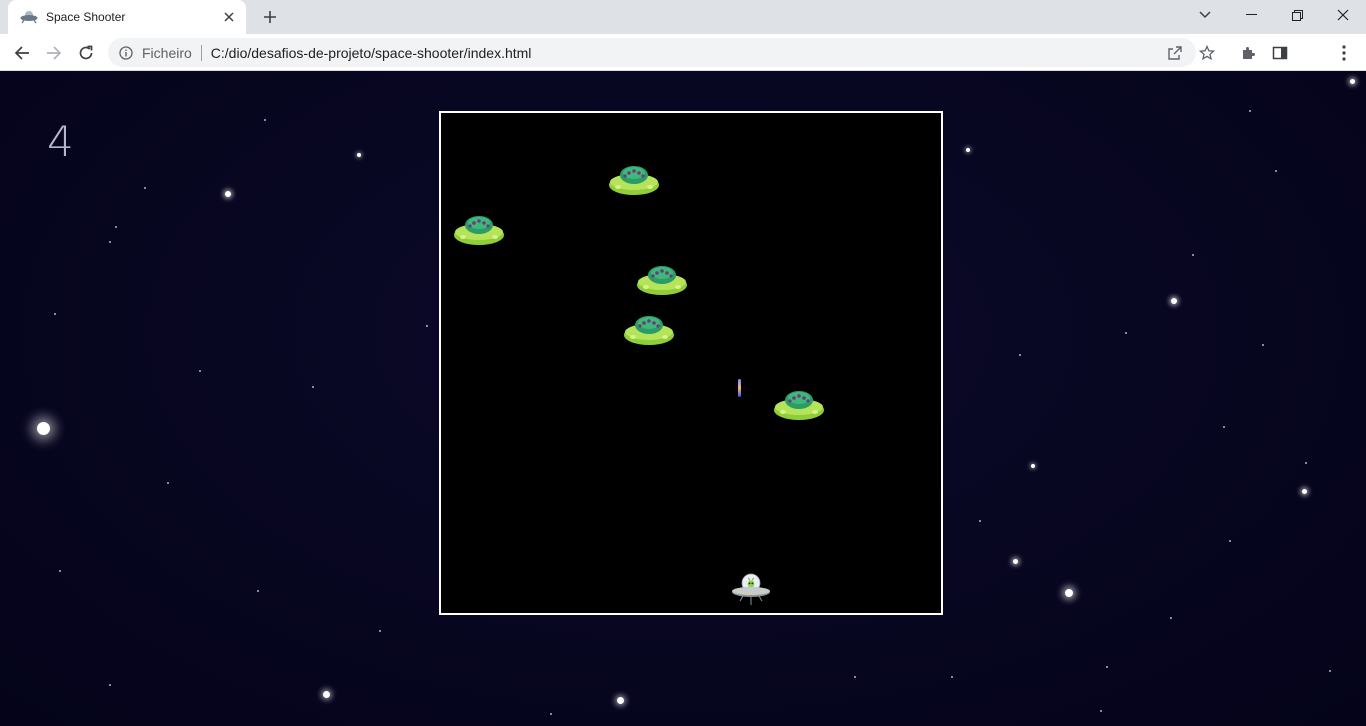 The image size is (1366, 726). What do you see at coordinates (1344, 53) in the screenshot?
I see `menu-kebab-icon` at bounding box center [1344, 53].